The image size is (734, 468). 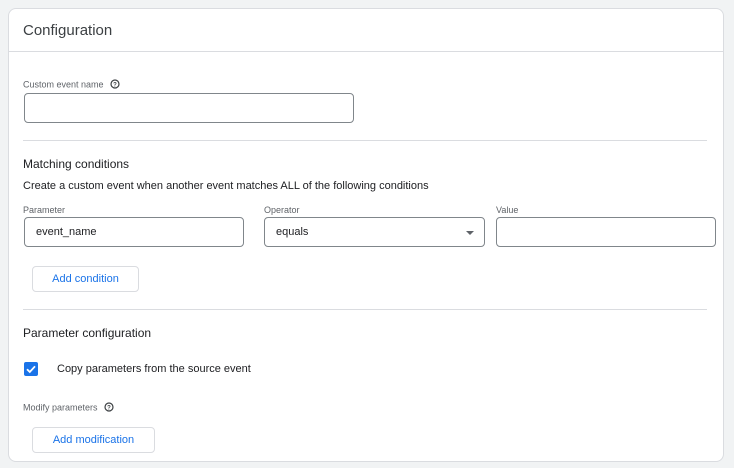 What do you see at coordinates (292, 232) in the screenshot?
I see `operator-selected-value: equals` at bounding box center [292, 232].